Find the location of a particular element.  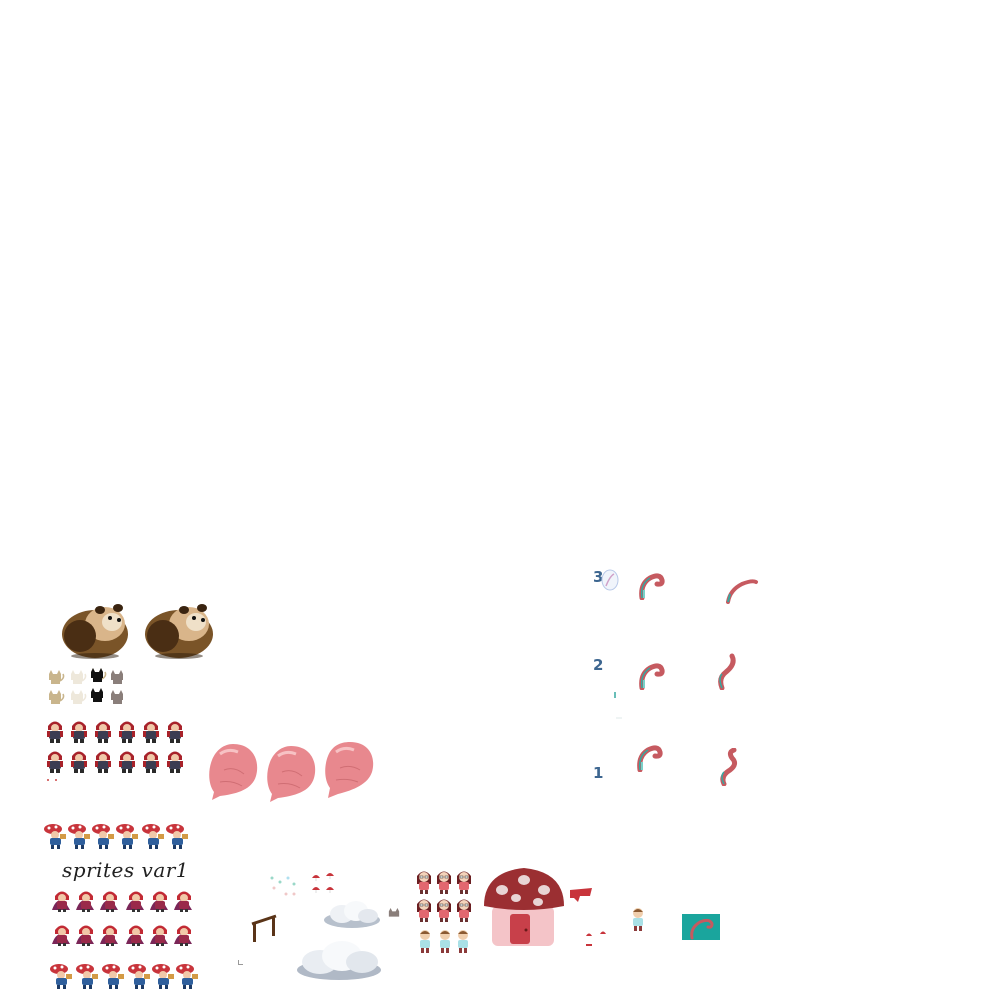

boy-sprite-single is located at coordinates (638, 924).